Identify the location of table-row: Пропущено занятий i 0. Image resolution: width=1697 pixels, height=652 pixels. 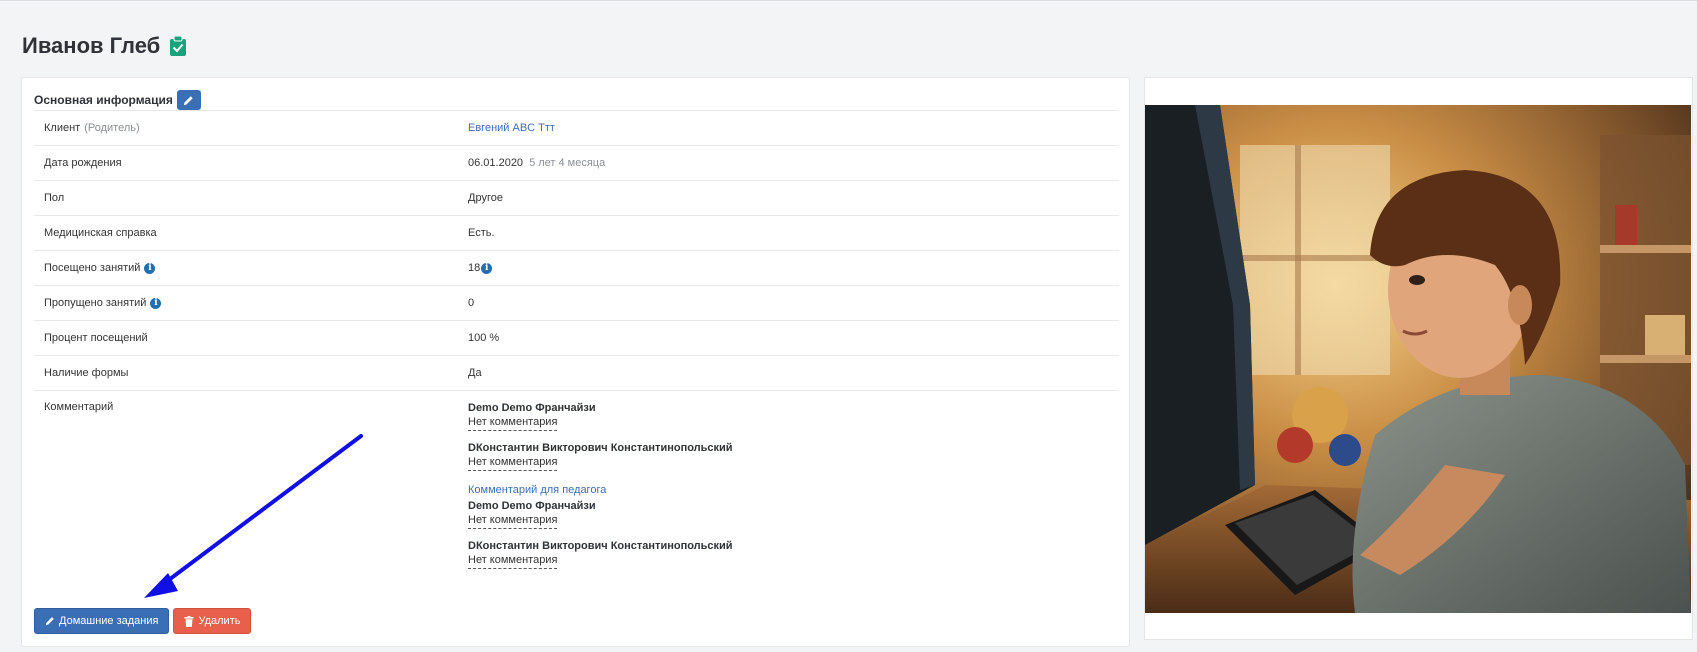
(576, 302).